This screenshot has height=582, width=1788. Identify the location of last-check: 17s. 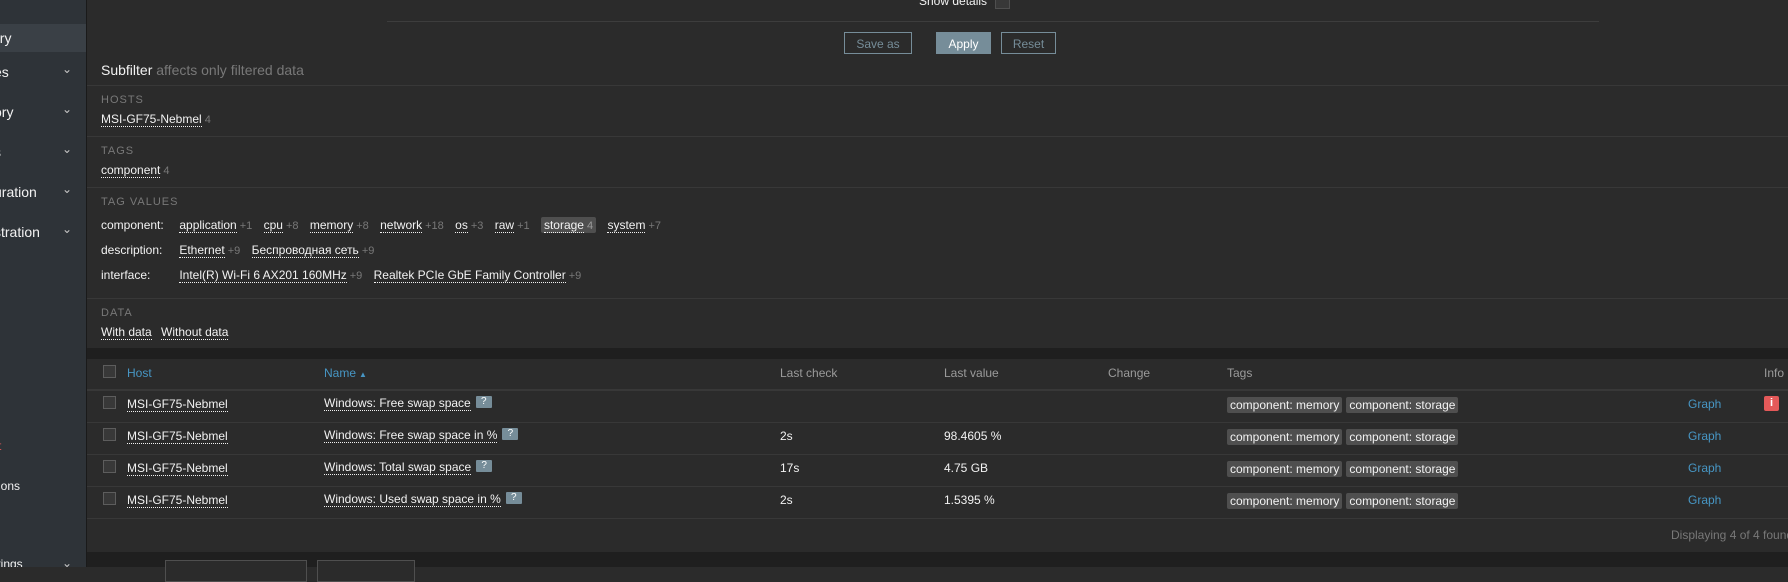
(790, 468).